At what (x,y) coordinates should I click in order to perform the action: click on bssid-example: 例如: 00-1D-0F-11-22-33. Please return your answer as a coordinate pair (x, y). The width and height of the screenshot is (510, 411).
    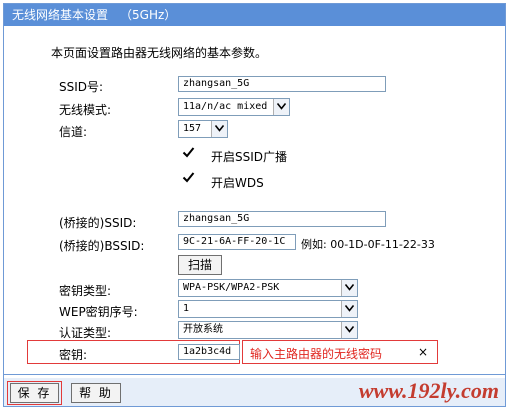
    Looking at the image, I should click on (368, 244).